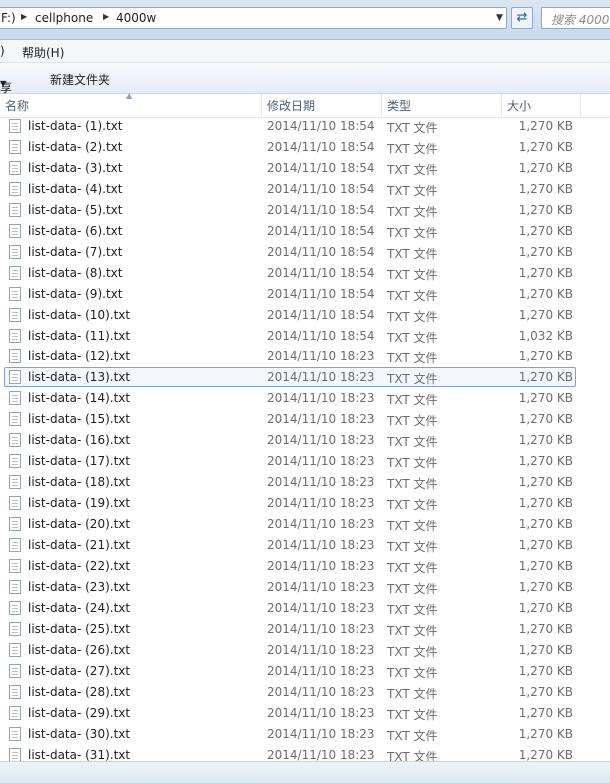  I want to click on column-header-size: 大小, so click(541, 105).